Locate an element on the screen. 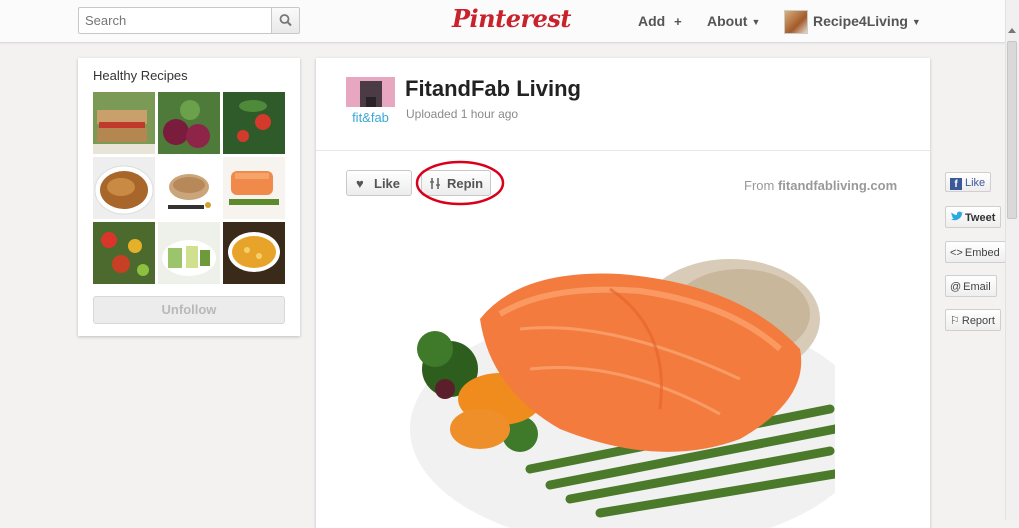 This screenshot has height=528, width=1019. twitter-bird-icon is located at coordinates (957, 216).